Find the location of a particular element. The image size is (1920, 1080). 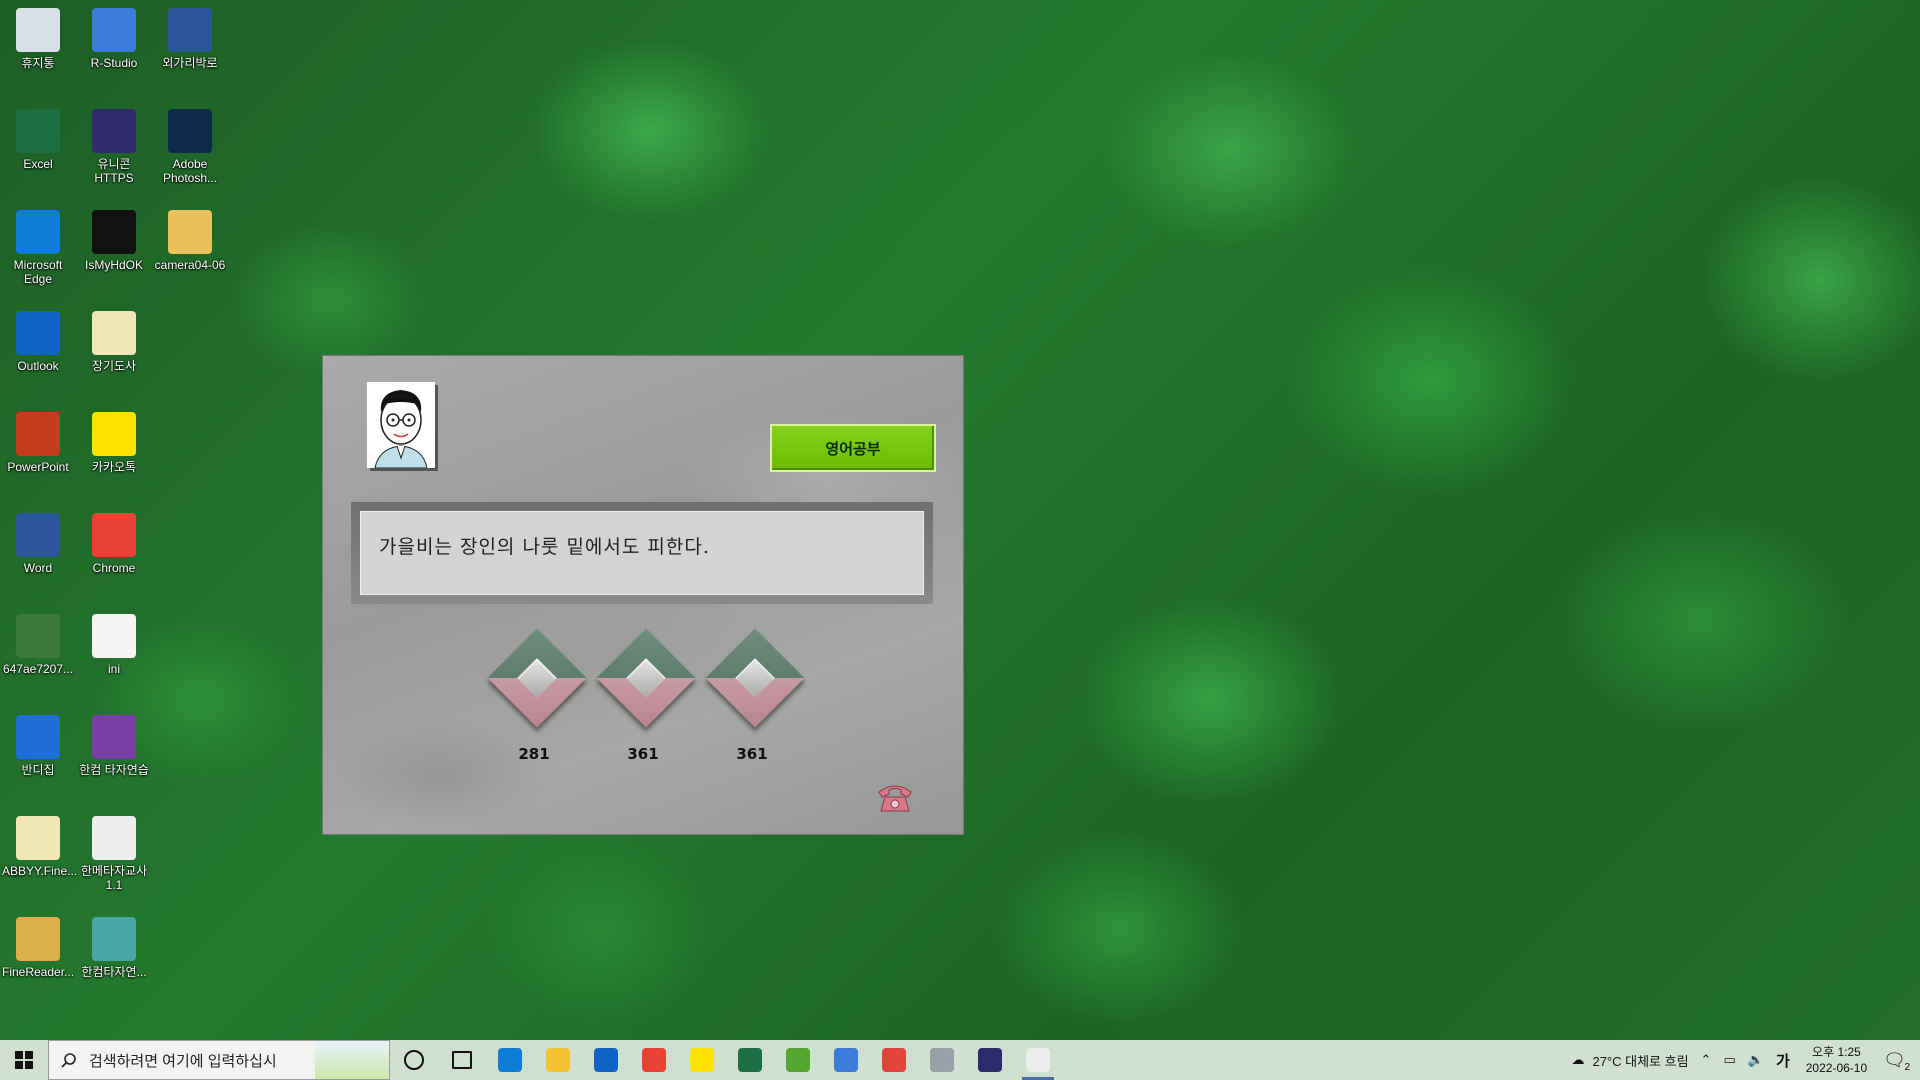

desktop-icon: 한메타자교사 1.1 is located at coordinates (114, 854).